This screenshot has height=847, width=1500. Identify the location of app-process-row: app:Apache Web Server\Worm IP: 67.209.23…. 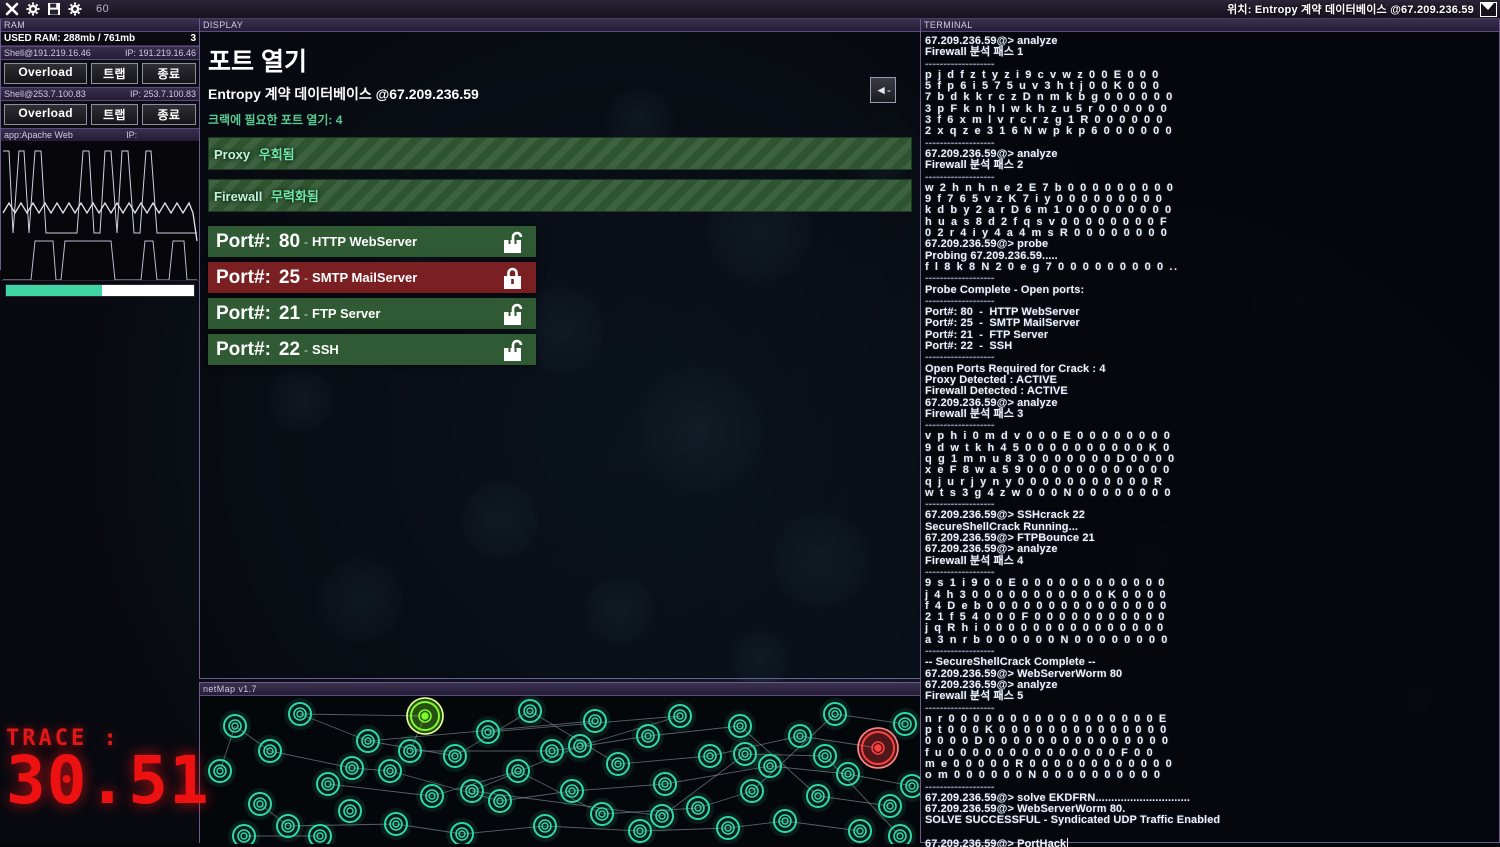
(100, 140).